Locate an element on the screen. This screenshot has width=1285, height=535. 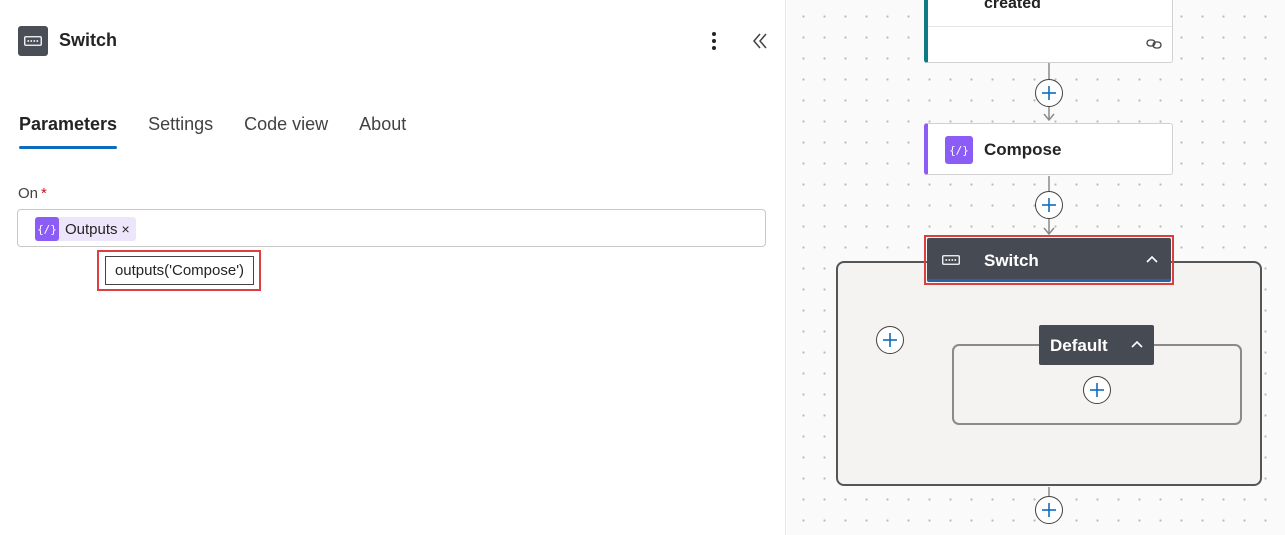
trigger-card: created is located at coordinates (1048, 31).